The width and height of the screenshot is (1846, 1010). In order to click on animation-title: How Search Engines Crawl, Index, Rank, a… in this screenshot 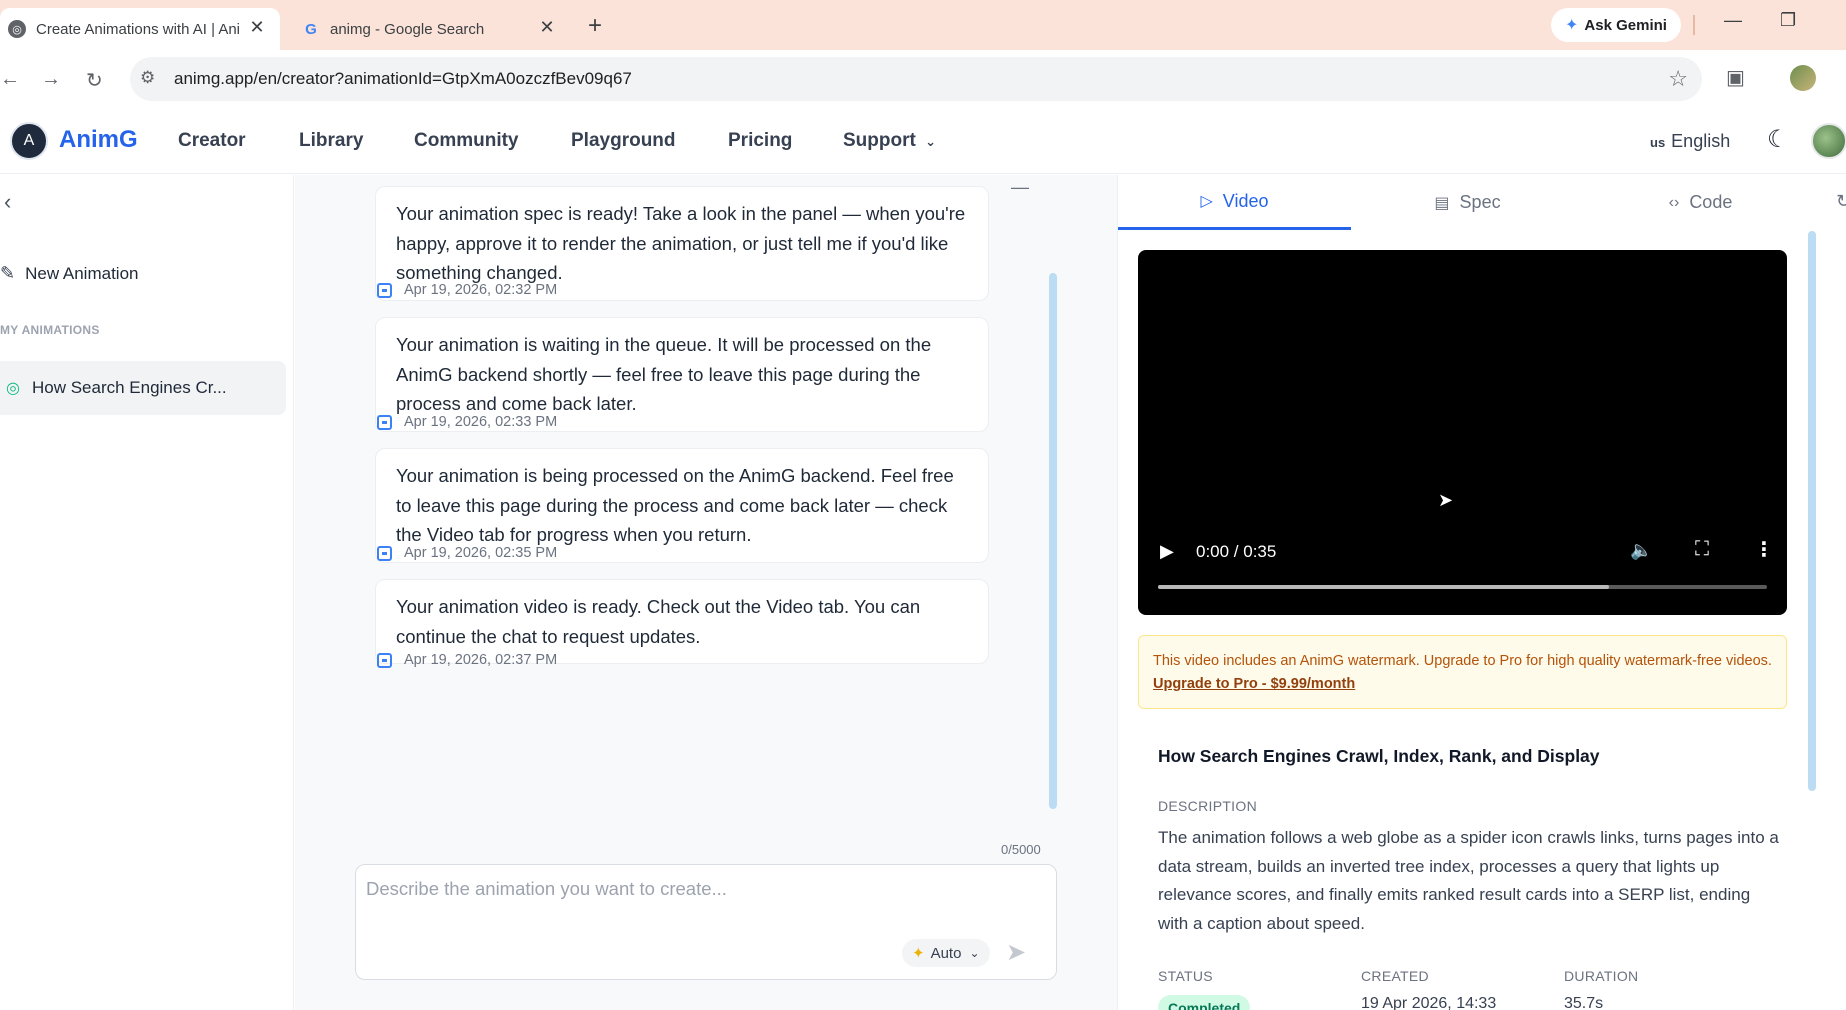, I will do `click(1379, 756)`.